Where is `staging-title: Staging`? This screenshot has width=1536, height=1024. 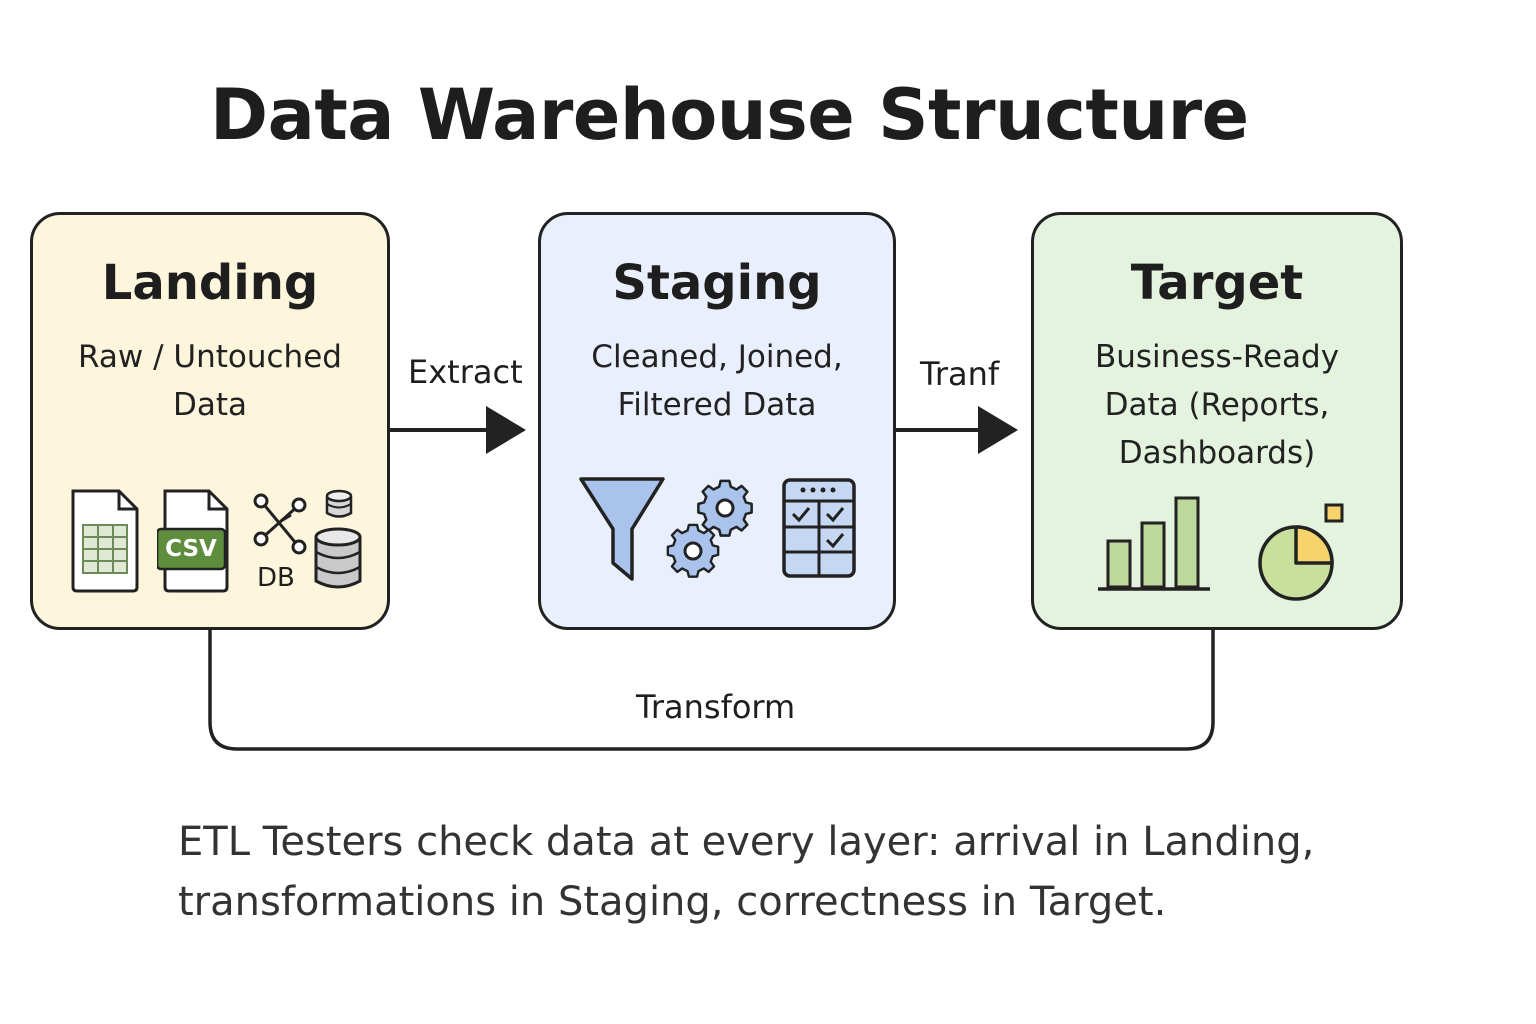
staging-title: Staging is located at coordinates (717, 283).